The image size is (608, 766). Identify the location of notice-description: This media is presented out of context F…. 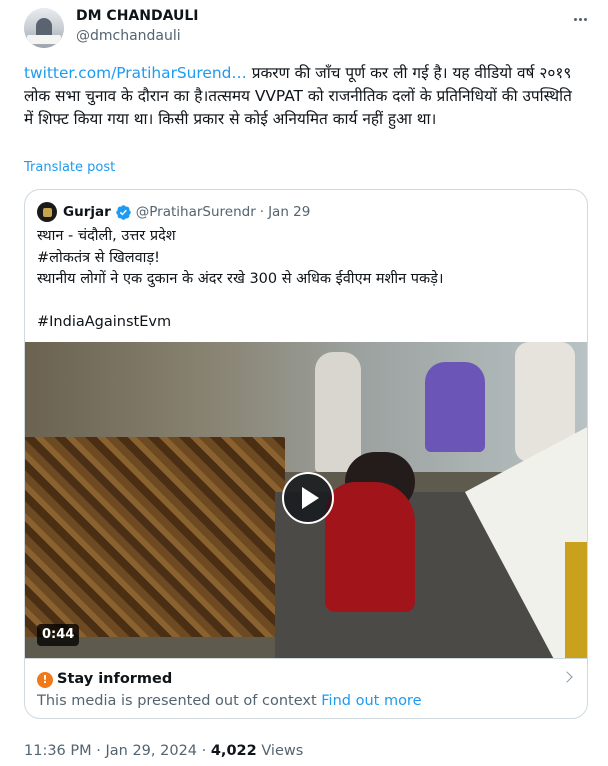
(229, 701).